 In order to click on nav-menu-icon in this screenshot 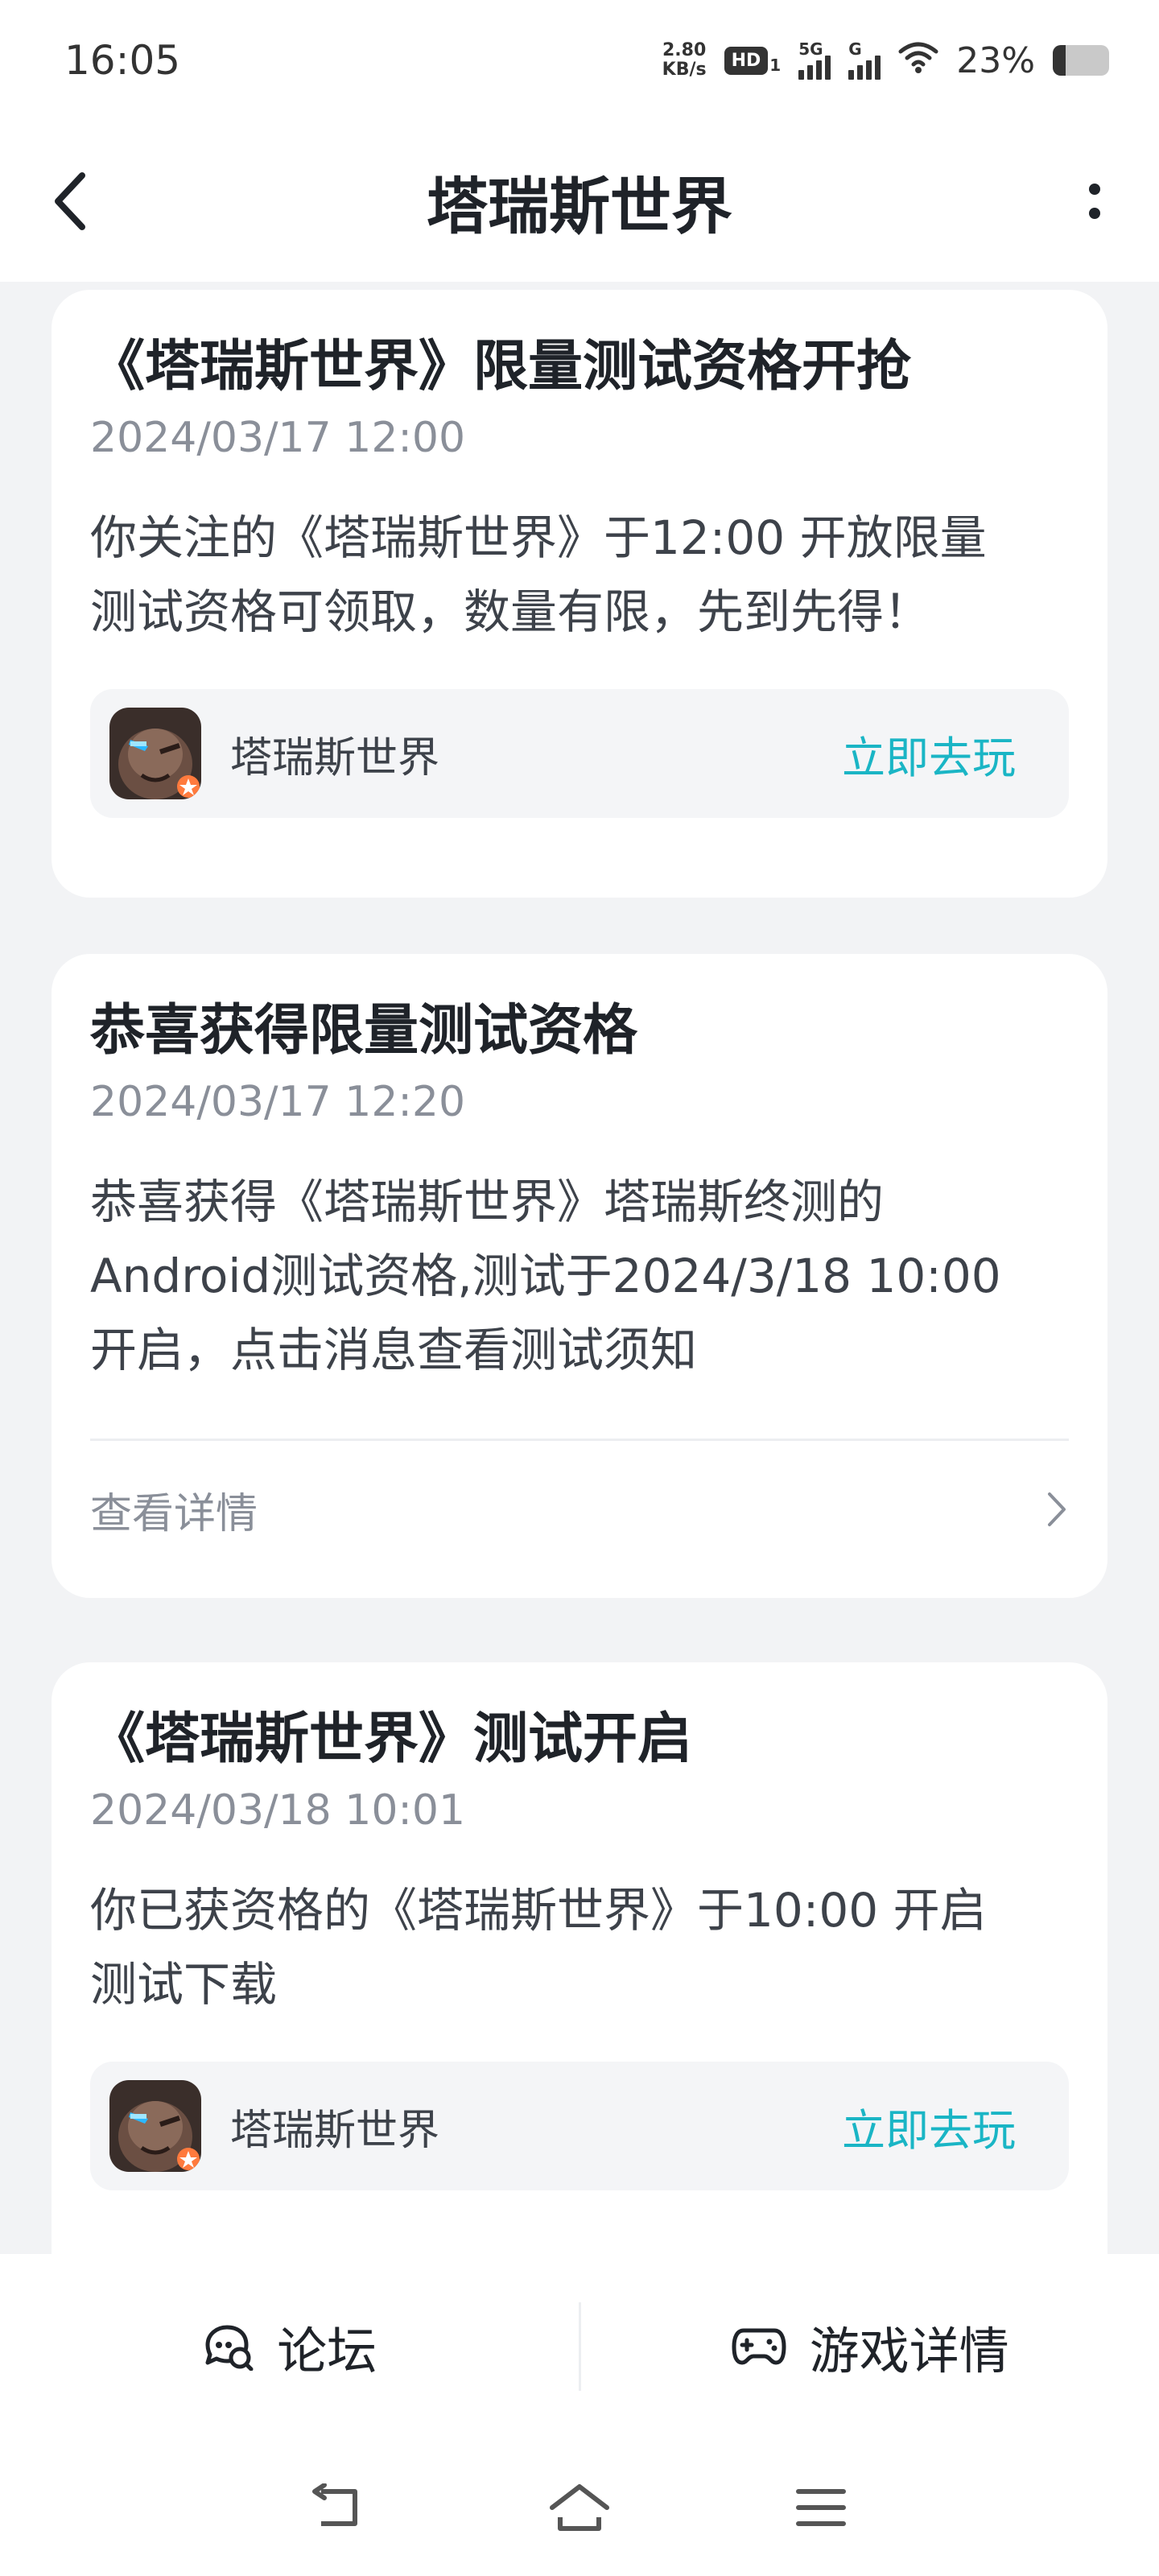, I will do `click(821, 2507)`.